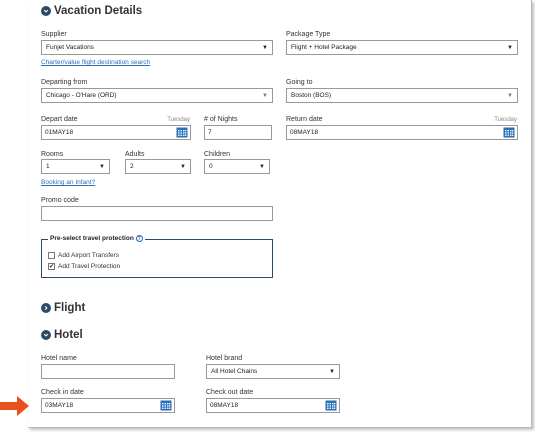 The height and width of the screenshot is (432, 535). I want to click on promo-code-input, so click(157, 213).